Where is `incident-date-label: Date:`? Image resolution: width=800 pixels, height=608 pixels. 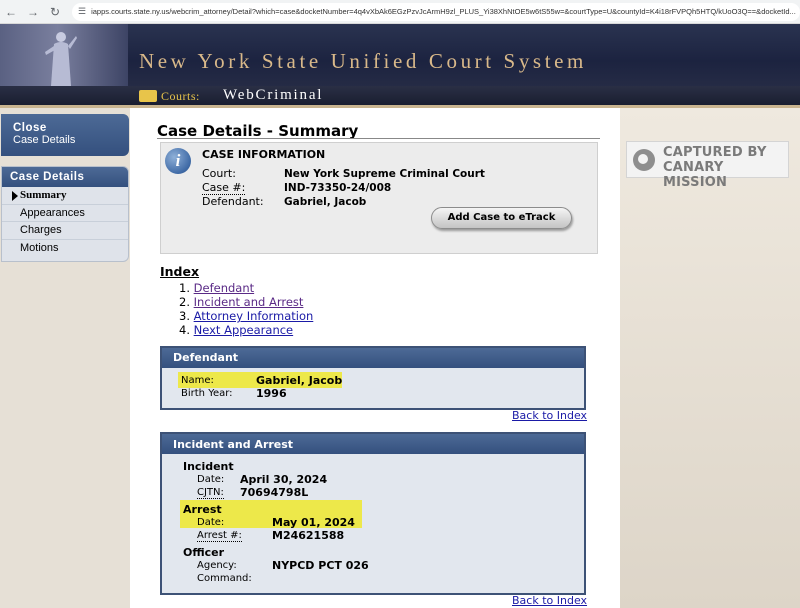 incident-date-label: Date: is located at coordinates (211, 479).